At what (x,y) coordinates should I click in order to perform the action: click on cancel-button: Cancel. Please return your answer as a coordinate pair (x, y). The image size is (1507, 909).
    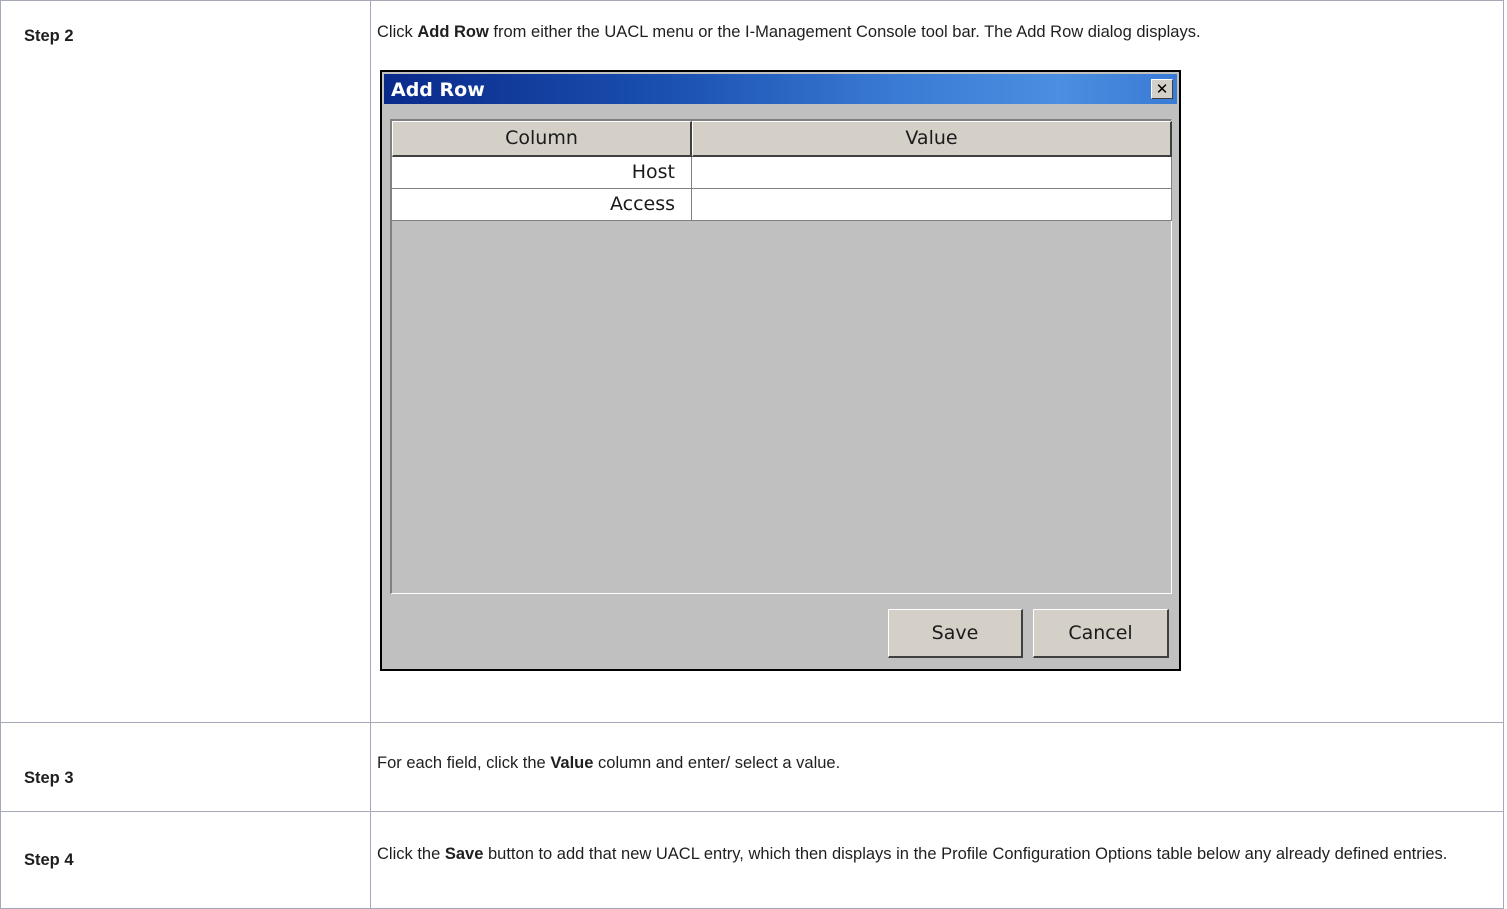
    Looking at the image, I should click on (1101, 633).